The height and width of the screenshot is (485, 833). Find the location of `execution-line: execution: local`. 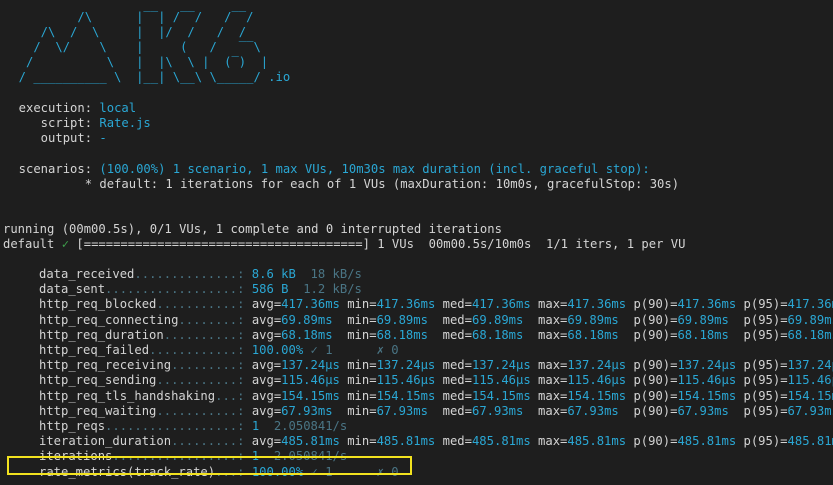

execution-line: execution: local is located at coordinates (70, 108).